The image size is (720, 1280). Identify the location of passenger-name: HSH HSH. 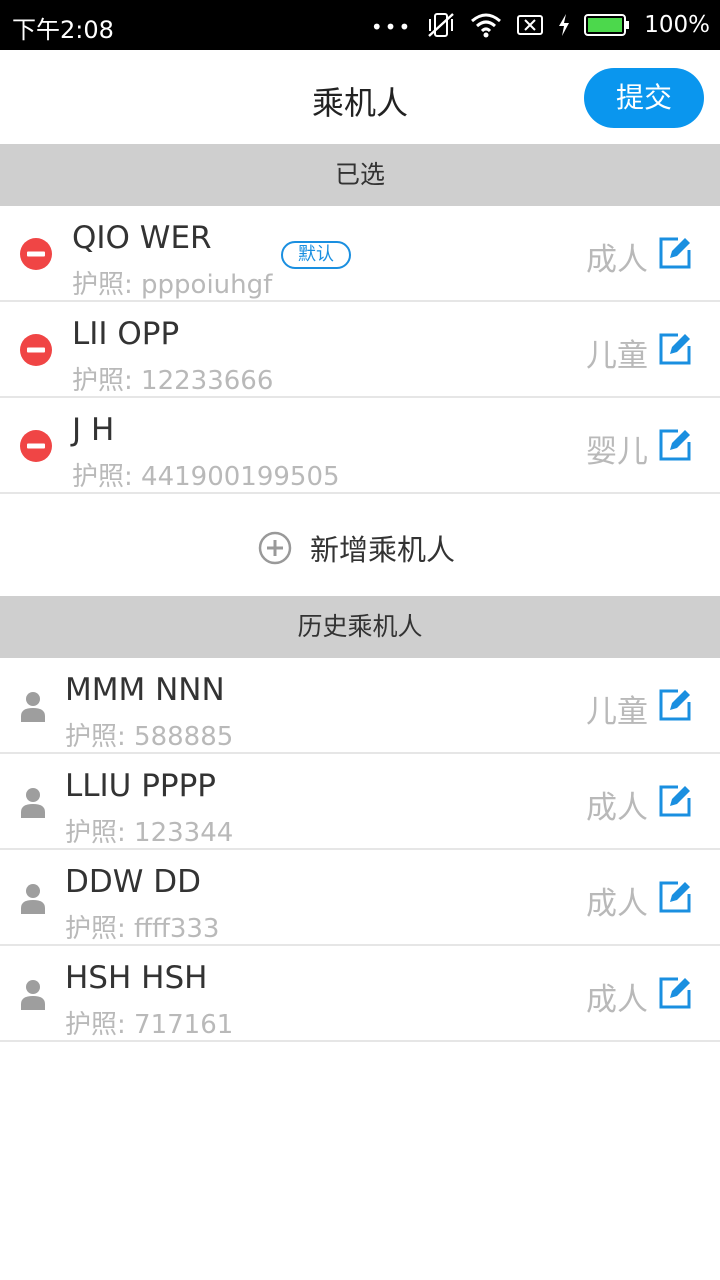
(136, 978).